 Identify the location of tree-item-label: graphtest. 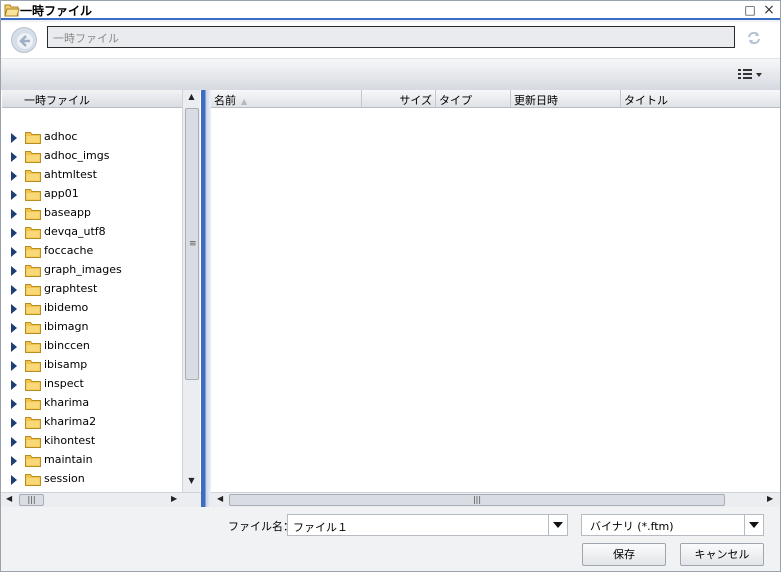
(71, 288).